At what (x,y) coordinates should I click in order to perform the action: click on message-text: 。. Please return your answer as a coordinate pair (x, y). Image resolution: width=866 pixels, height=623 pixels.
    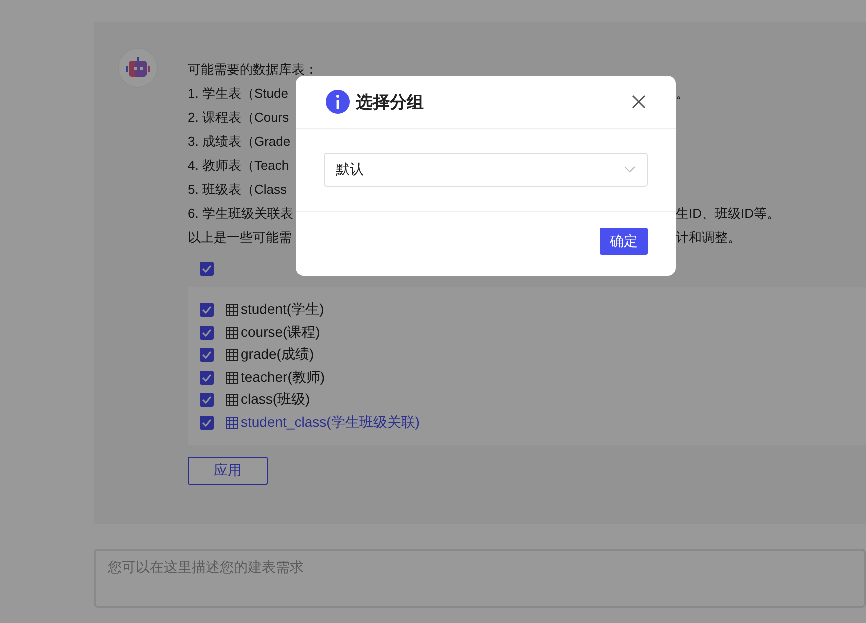
    Looking at the image, I should click on (683, 94).